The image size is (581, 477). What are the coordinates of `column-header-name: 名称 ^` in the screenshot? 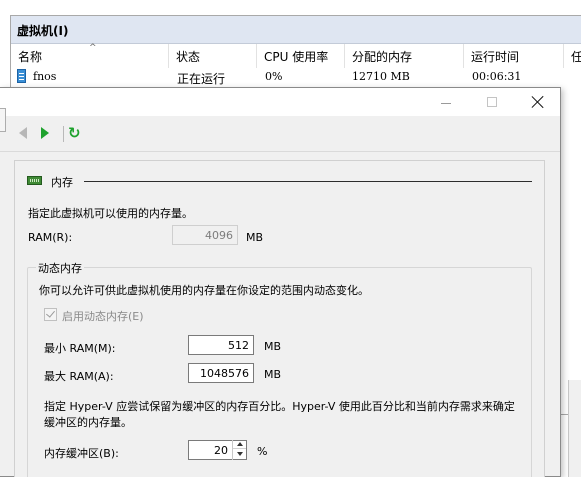 It's located at (90, 55).